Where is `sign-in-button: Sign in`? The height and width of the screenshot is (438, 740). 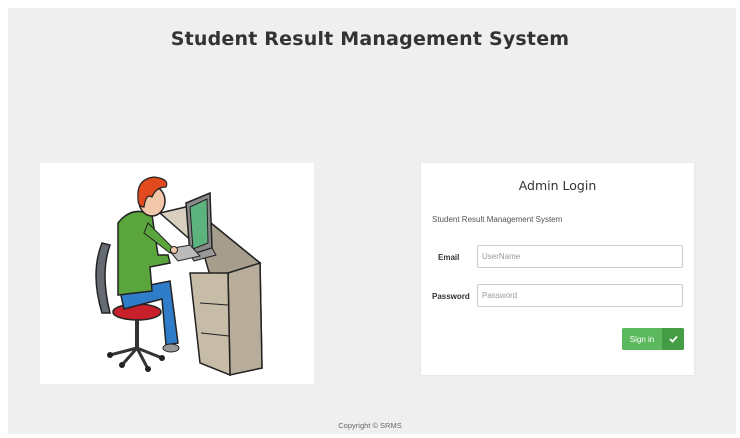 sign-in-button: Sign in is located at coordinates (653, 339).